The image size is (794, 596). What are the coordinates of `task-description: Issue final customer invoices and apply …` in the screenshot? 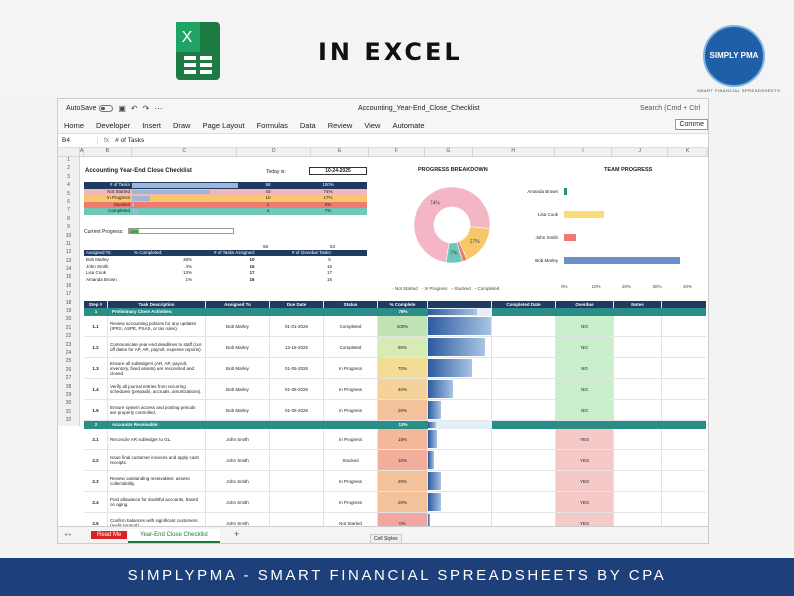 It's located at (157, 460).